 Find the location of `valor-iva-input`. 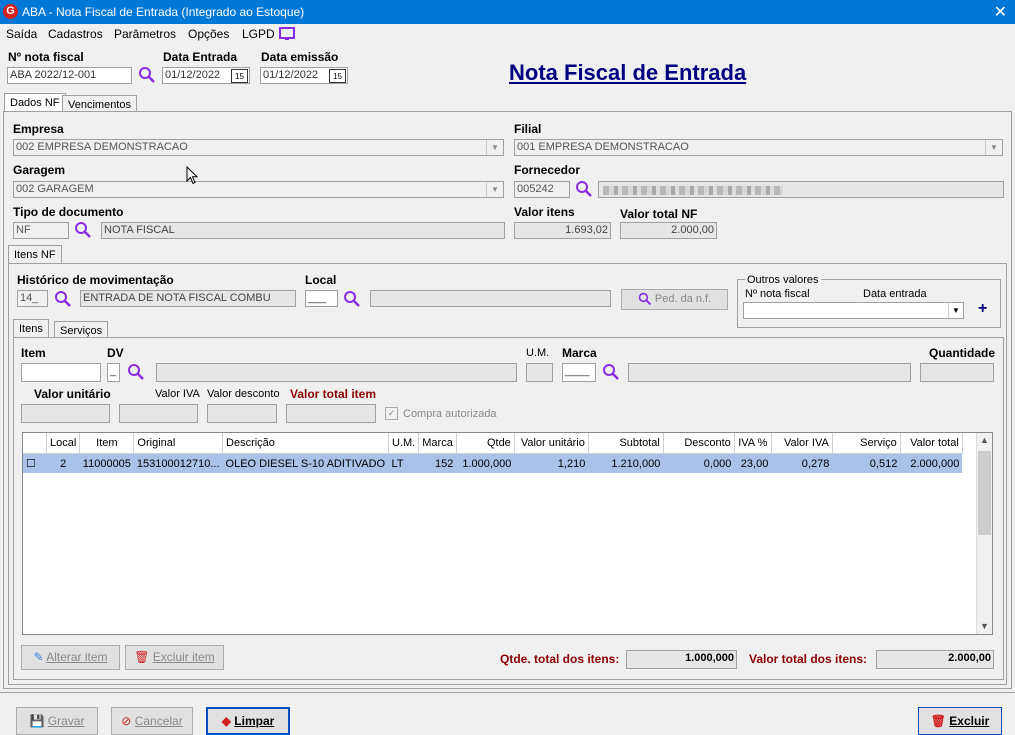

valor-iva-input is located at coordinates (158, 413).